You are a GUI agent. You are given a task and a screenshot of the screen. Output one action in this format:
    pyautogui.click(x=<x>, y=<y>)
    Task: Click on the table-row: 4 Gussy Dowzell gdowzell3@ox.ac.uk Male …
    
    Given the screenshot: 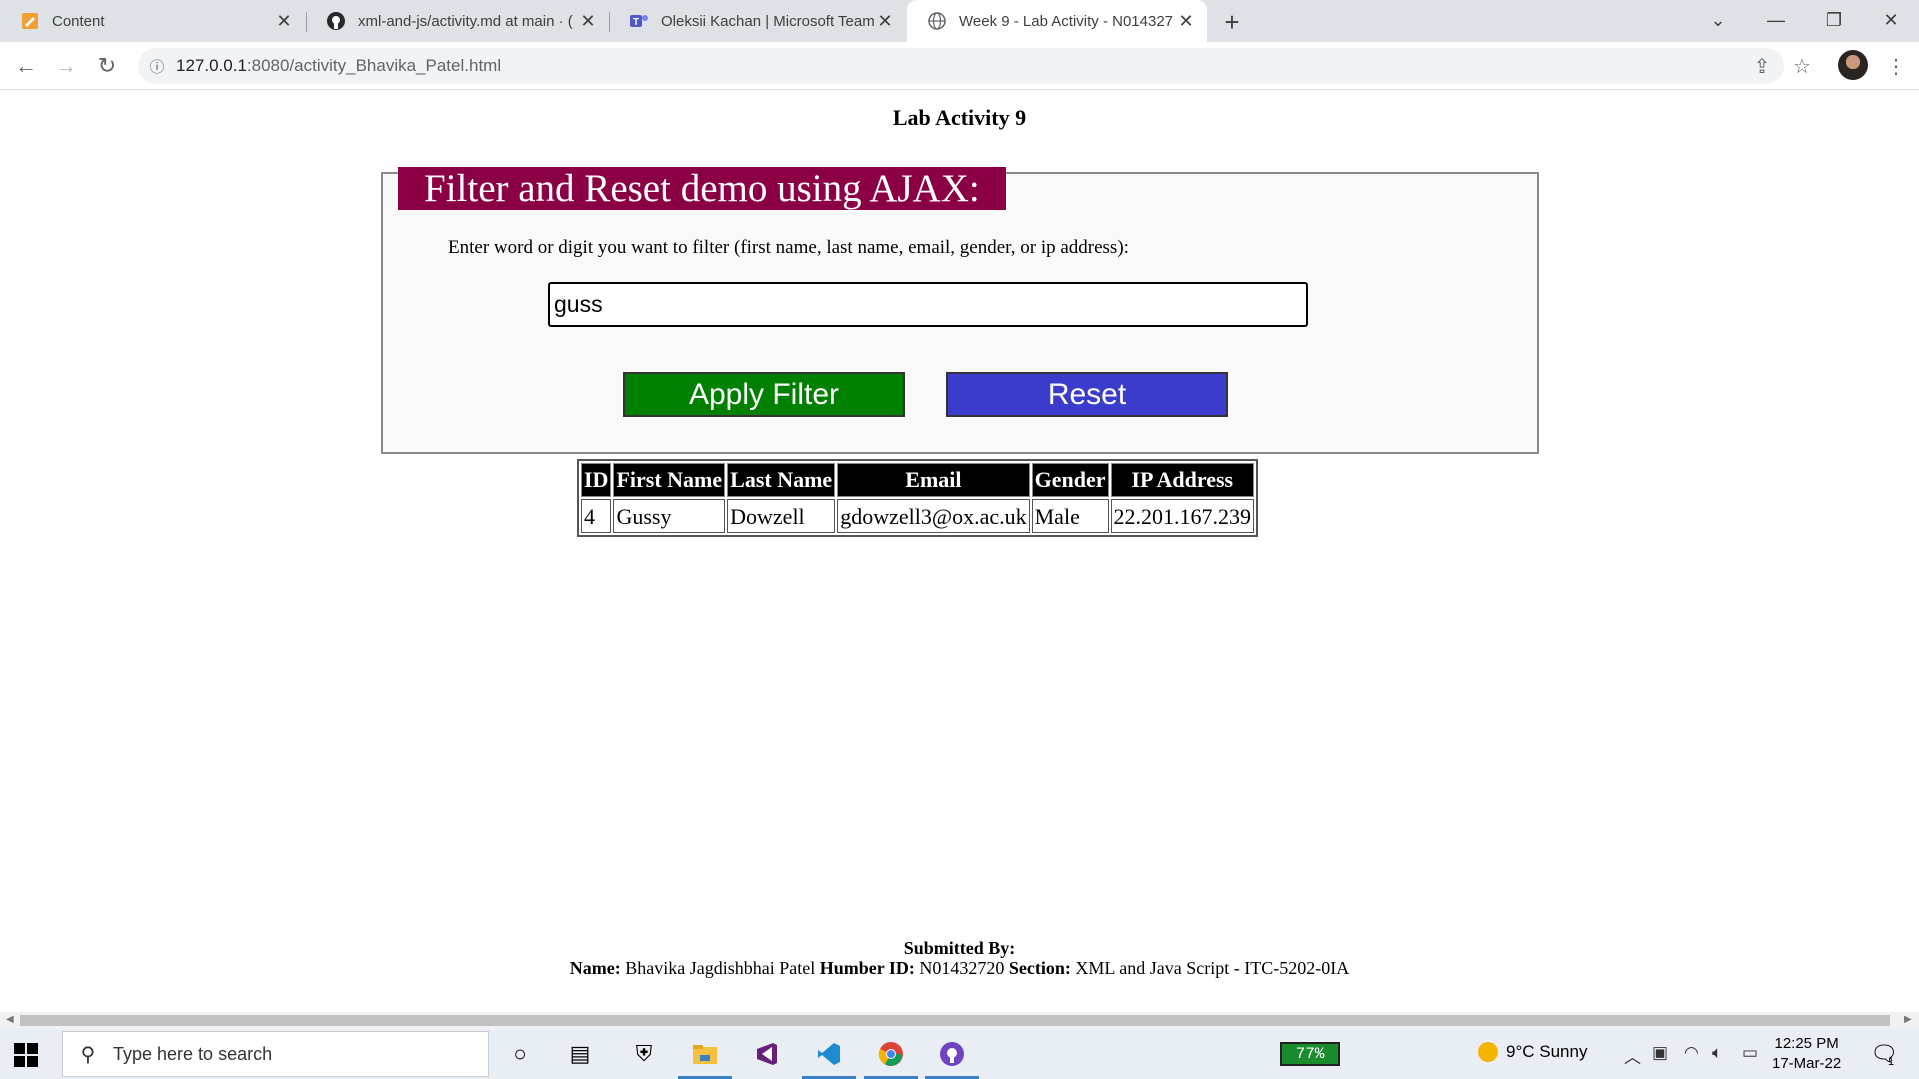 What is the action you would take?
    pyautogui.click(x=918, y=516)
    